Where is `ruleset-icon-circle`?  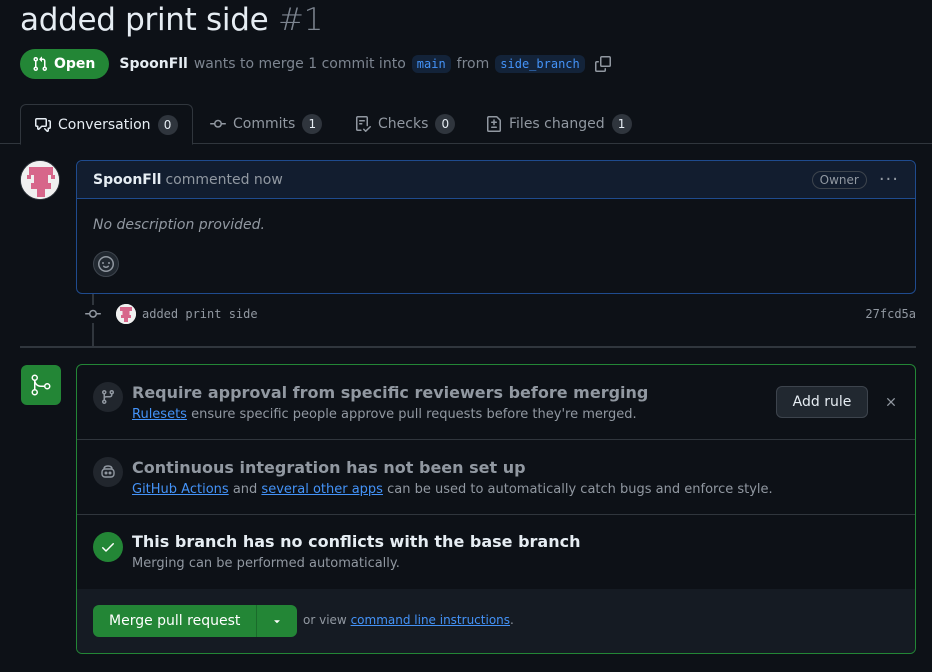
ruleset-icon-circle is located at coordinates (108, 397).